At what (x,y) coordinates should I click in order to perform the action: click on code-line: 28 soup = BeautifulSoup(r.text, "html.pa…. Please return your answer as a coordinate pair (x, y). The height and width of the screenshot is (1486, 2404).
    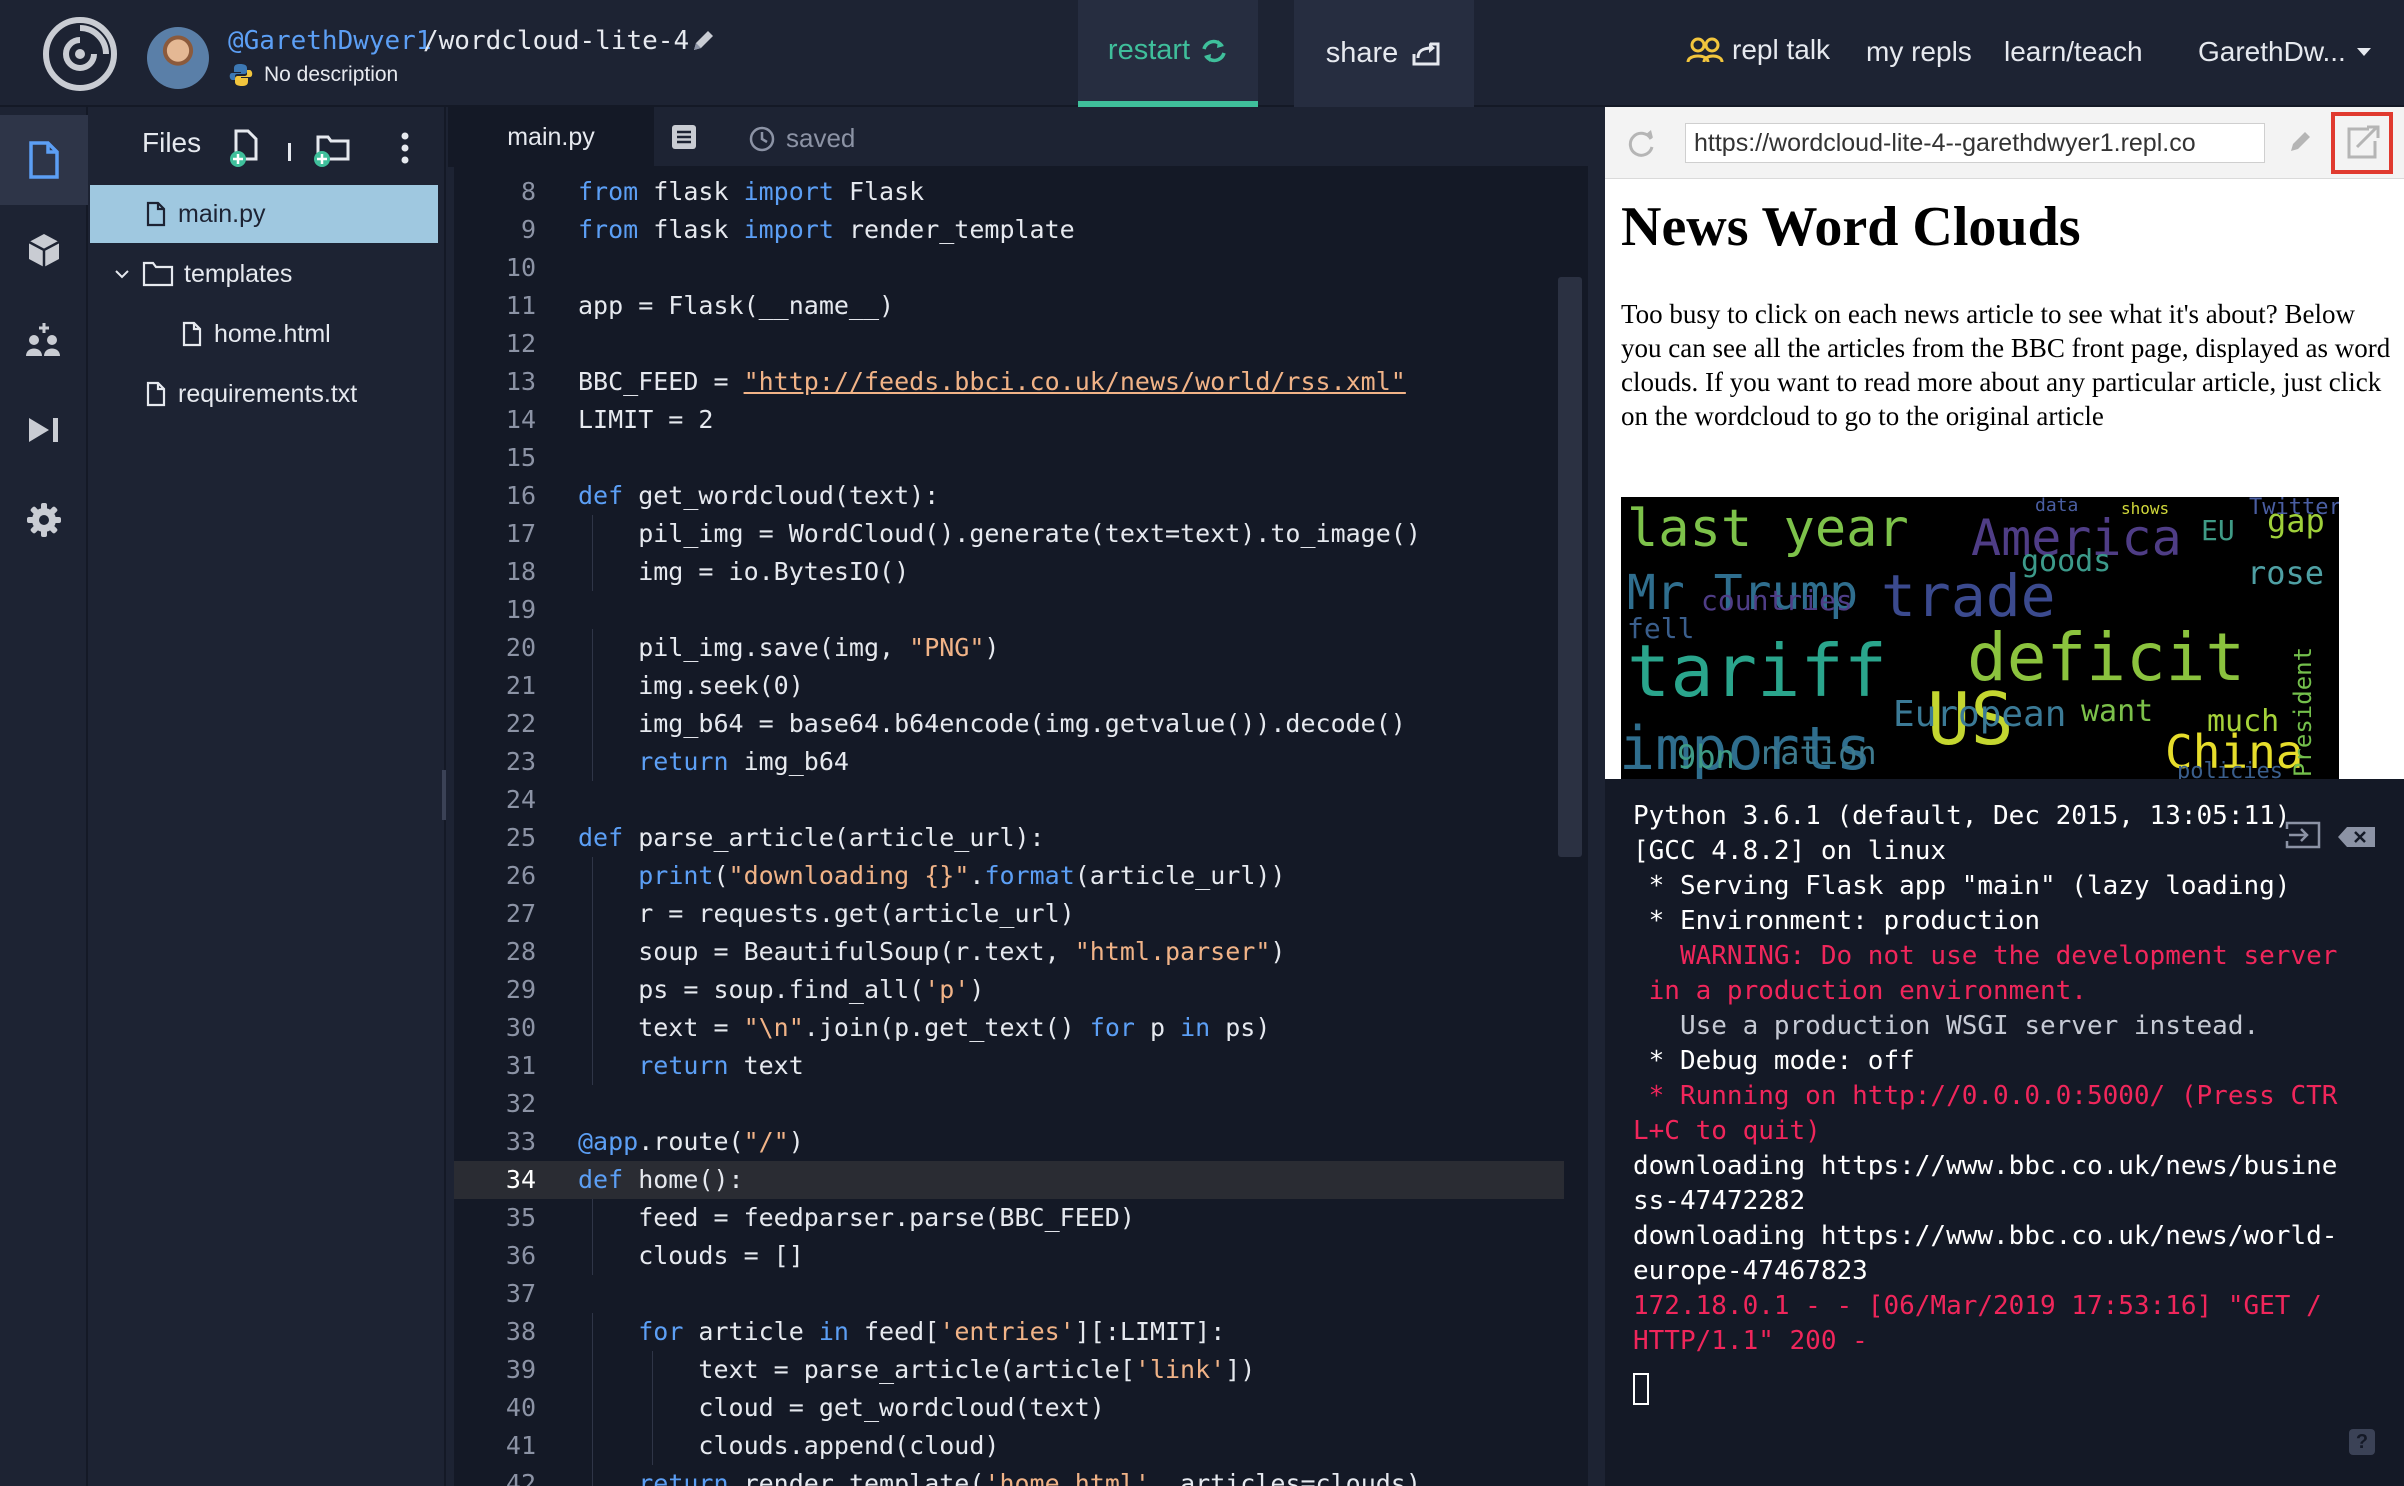
    Looking at the image, I should click on (1009, 952).